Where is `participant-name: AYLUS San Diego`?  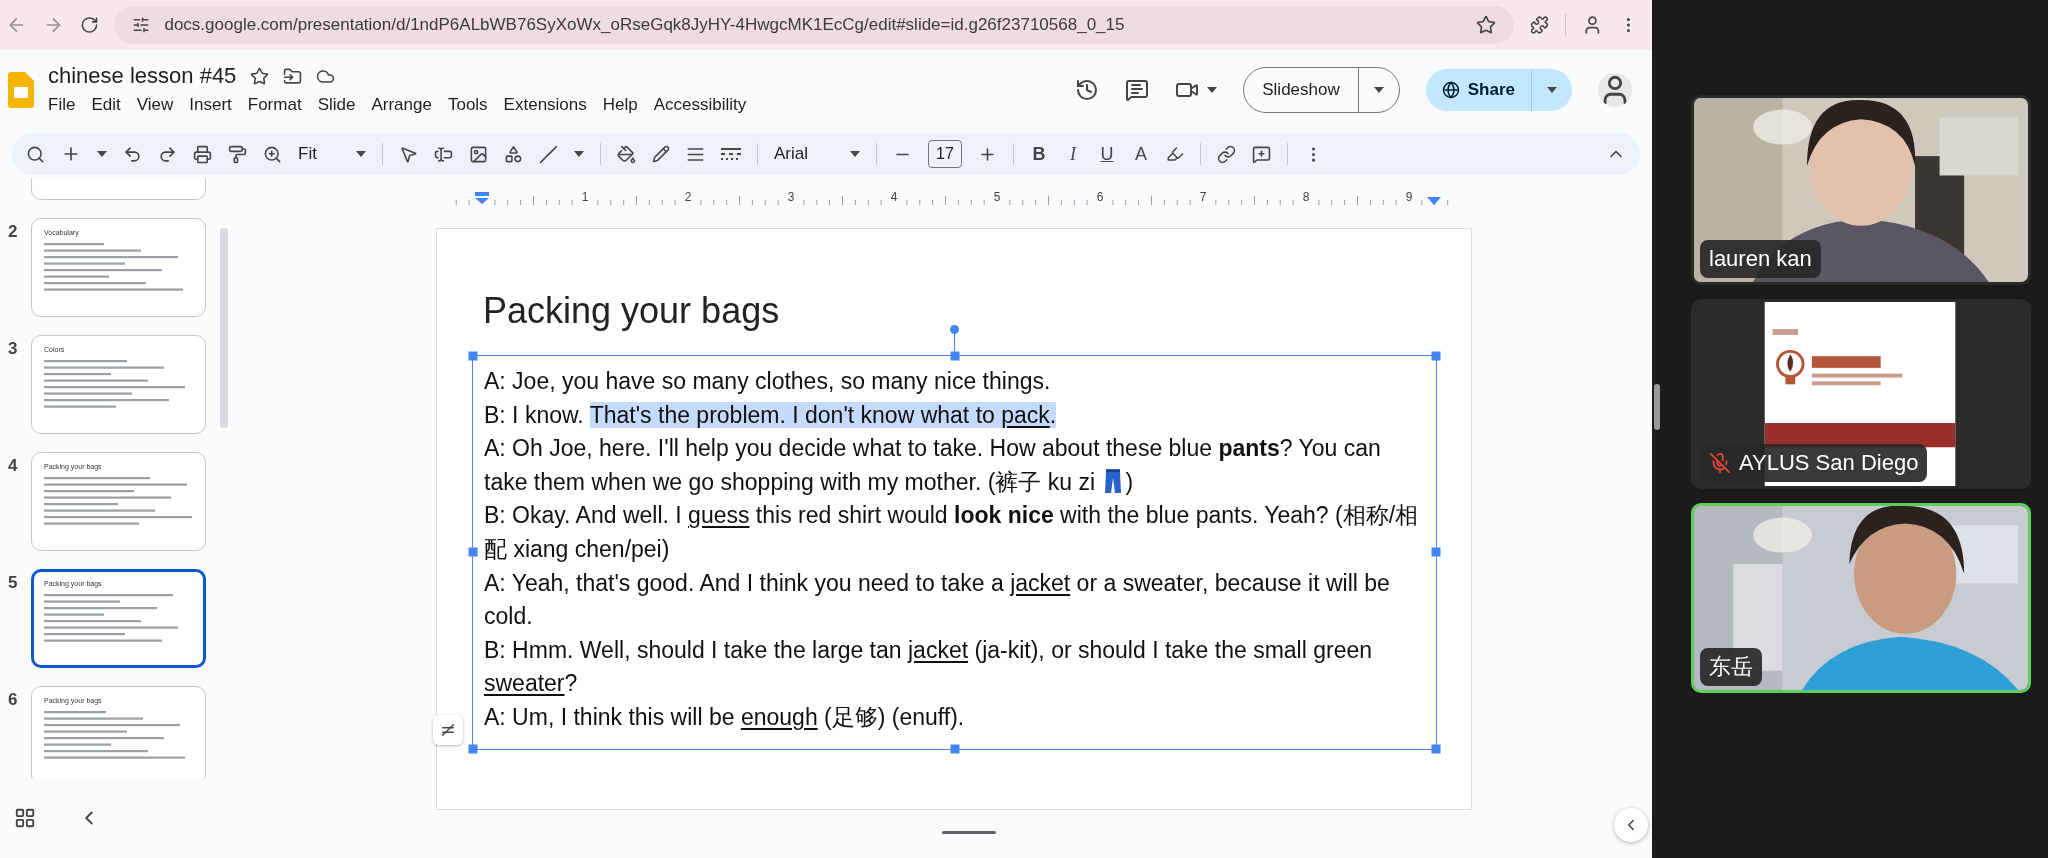
participant-name: AYLUS San Diego is located at coordinates (1829, 463).